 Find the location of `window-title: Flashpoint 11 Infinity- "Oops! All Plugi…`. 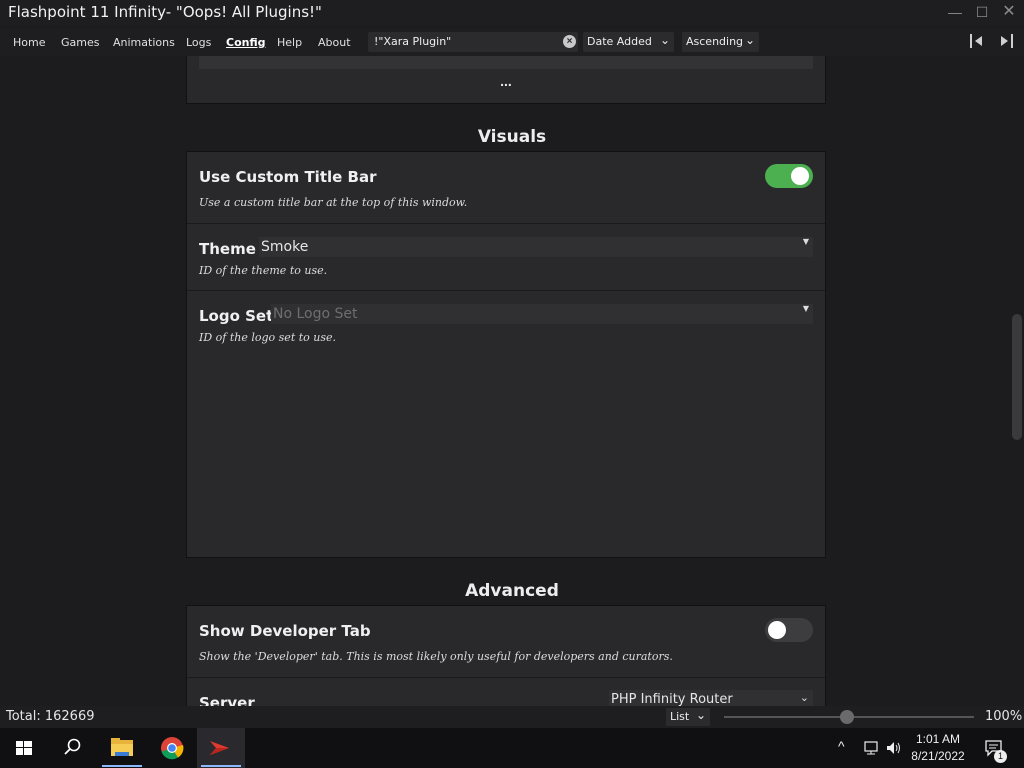

window-title: Flashpoint 11 Infinity- "Oops! All Plugi… is located at coordinates (165, 12).